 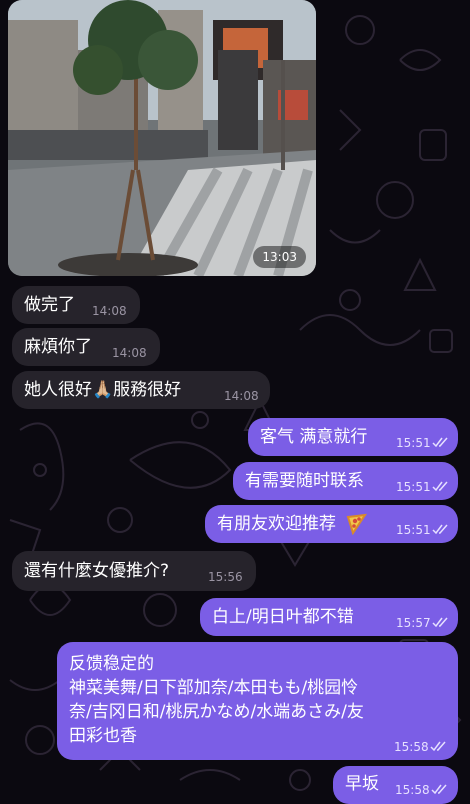 I want to click on message-text: 早坂, so click(x=362, y=784).